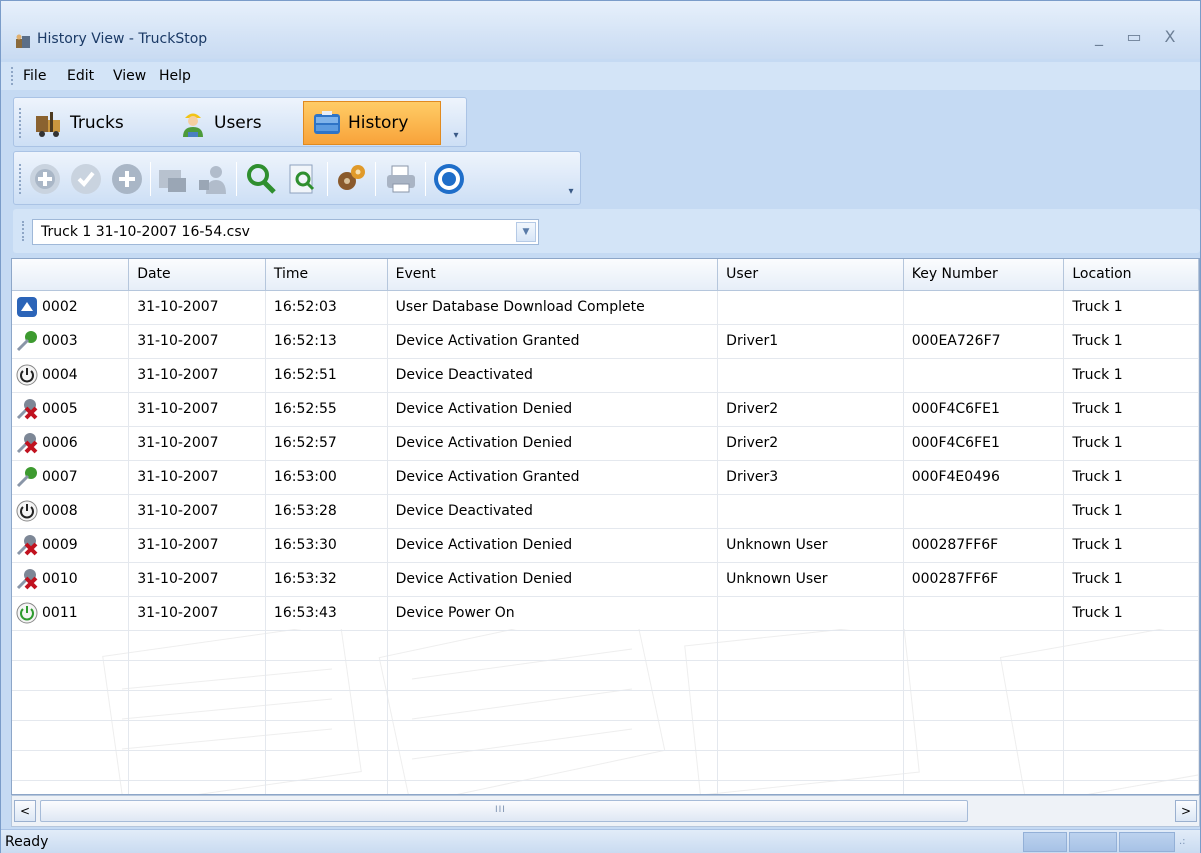 The height and width of the screenshot is (853, 1201). What do you see at coordinates (326, 341) in the screenshot?
I see `time-cell: 16:52:13` at bounding box center [326, 341].